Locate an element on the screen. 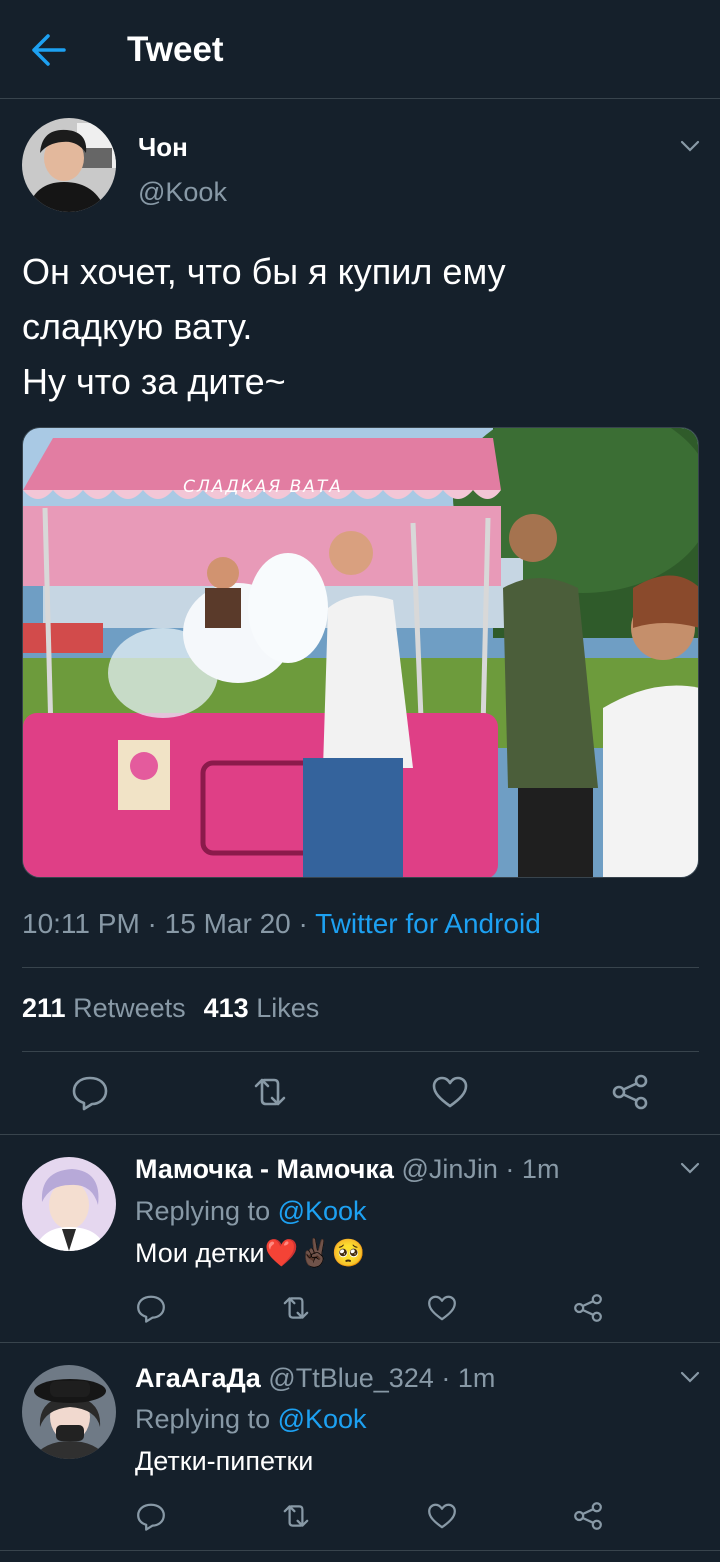  reply-header: Мамочка - Мамочка @JinJin · 1m is located at coordinates (347, 1169).